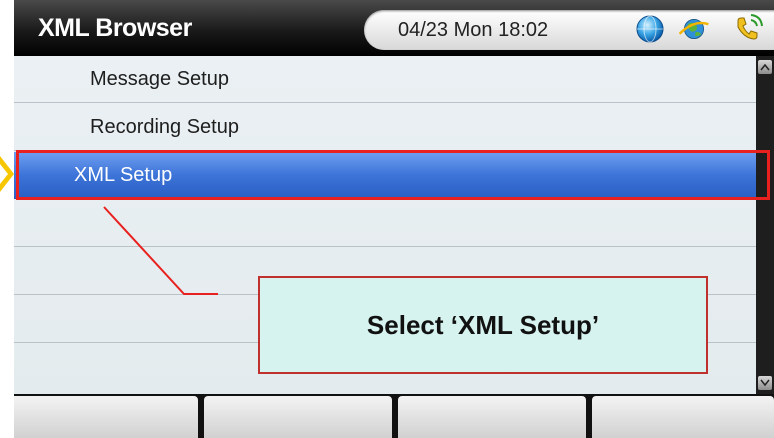 The width and height of the screenshot is (774, 438). What do you see at coordinates (385, 127) in the screenshot?
I see `menu-item-recording-setup: Recording Setup` at bounding box center [385, 127].